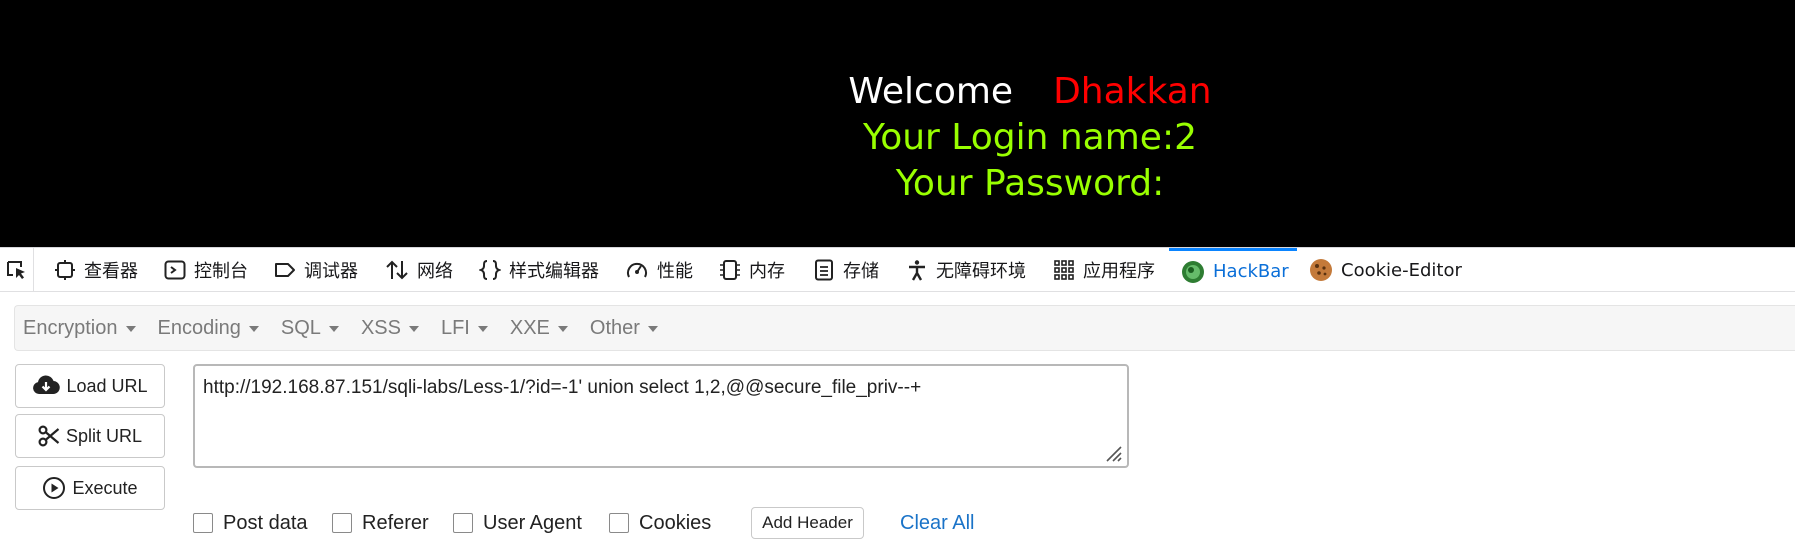 This screenshot has width=1795, height=543. Describe the element at coordinates (1193, 271) in the screenshot. I see `hackbar-icon` at that location.